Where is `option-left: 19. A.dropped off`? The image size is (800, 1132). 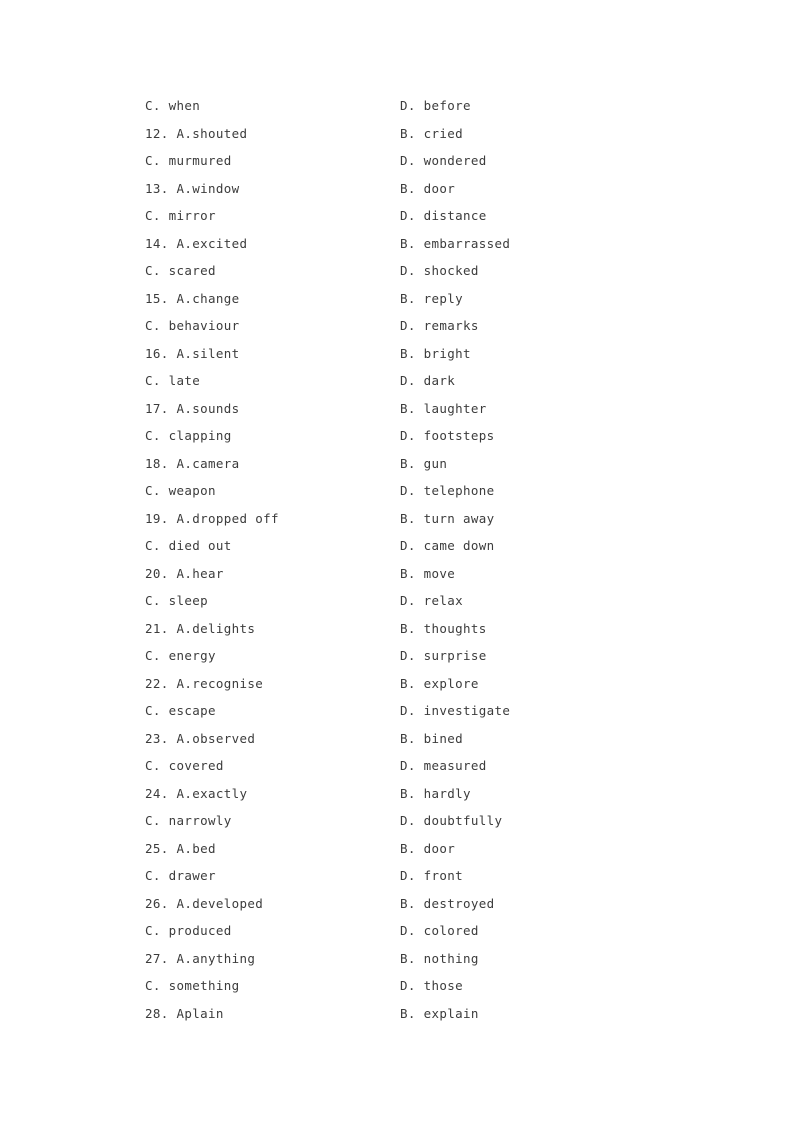 option-left: 19. A.dropped off is located at coordinates (212, 518).